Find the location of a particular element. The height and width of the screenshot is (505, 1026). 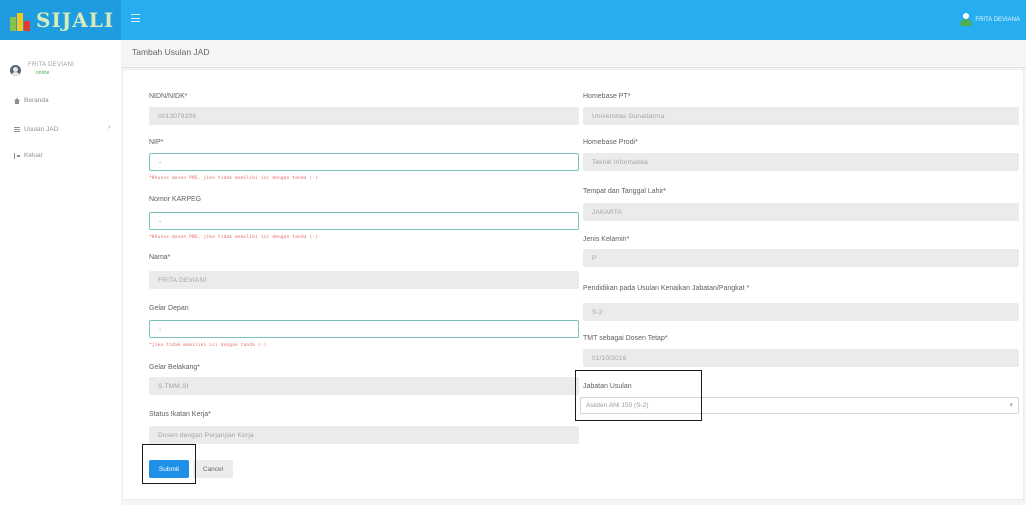

jenis-kelamin-field: P is located at coordinates (801, 258).